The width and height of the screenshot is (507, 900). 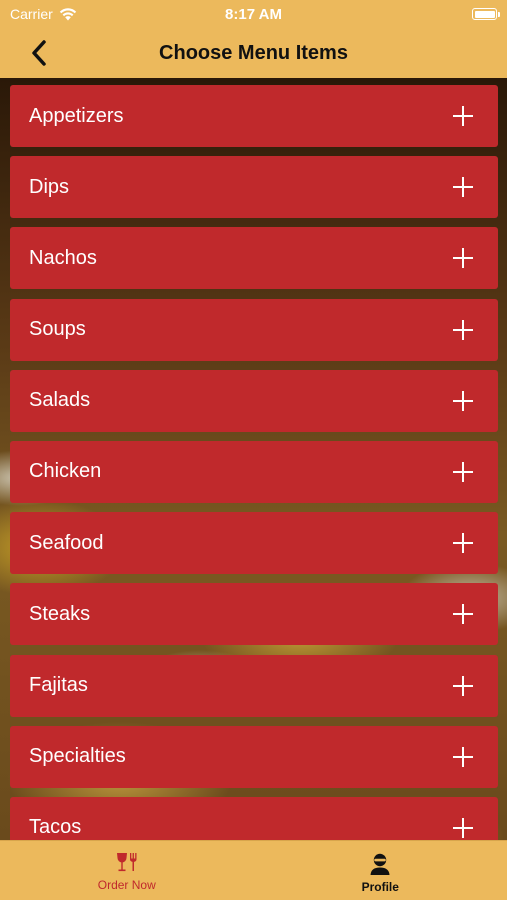 I want to click on menu-item-label: Nachos, so click(x=63, y=257).